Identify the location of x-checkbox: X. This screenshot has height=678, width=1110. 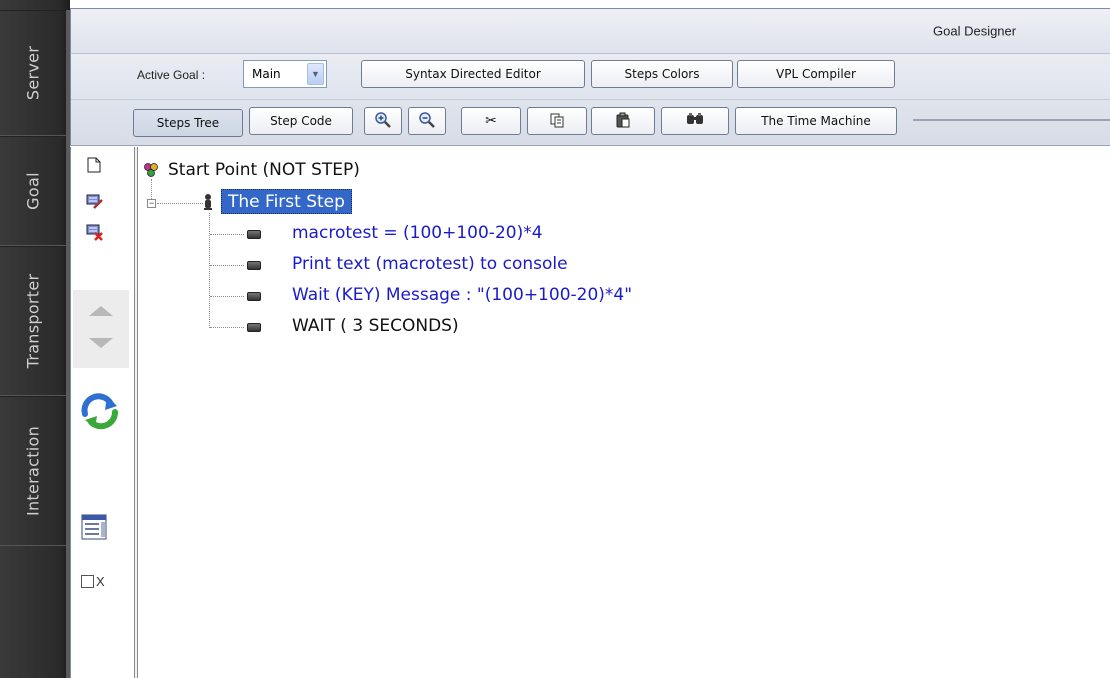
(93, 581).